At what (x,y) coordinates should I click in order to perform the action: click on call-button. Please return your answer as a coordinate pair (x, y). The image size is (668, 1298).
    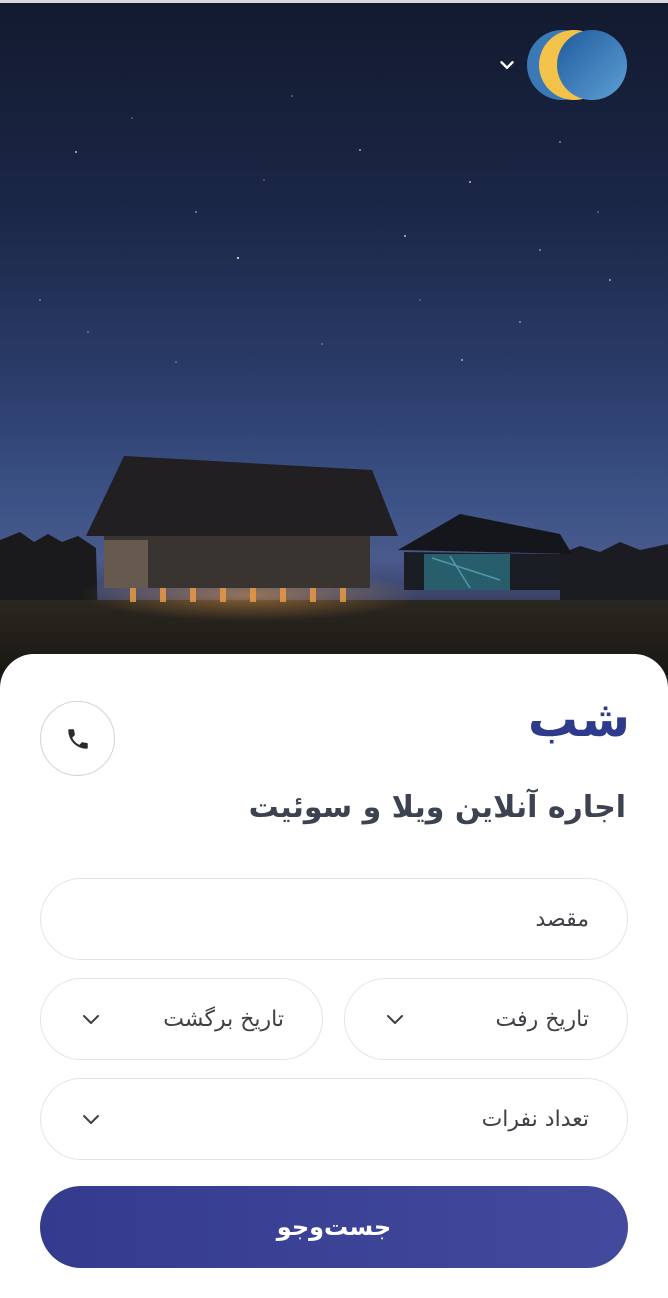
    Looking at the image, I should click on (77, 738).